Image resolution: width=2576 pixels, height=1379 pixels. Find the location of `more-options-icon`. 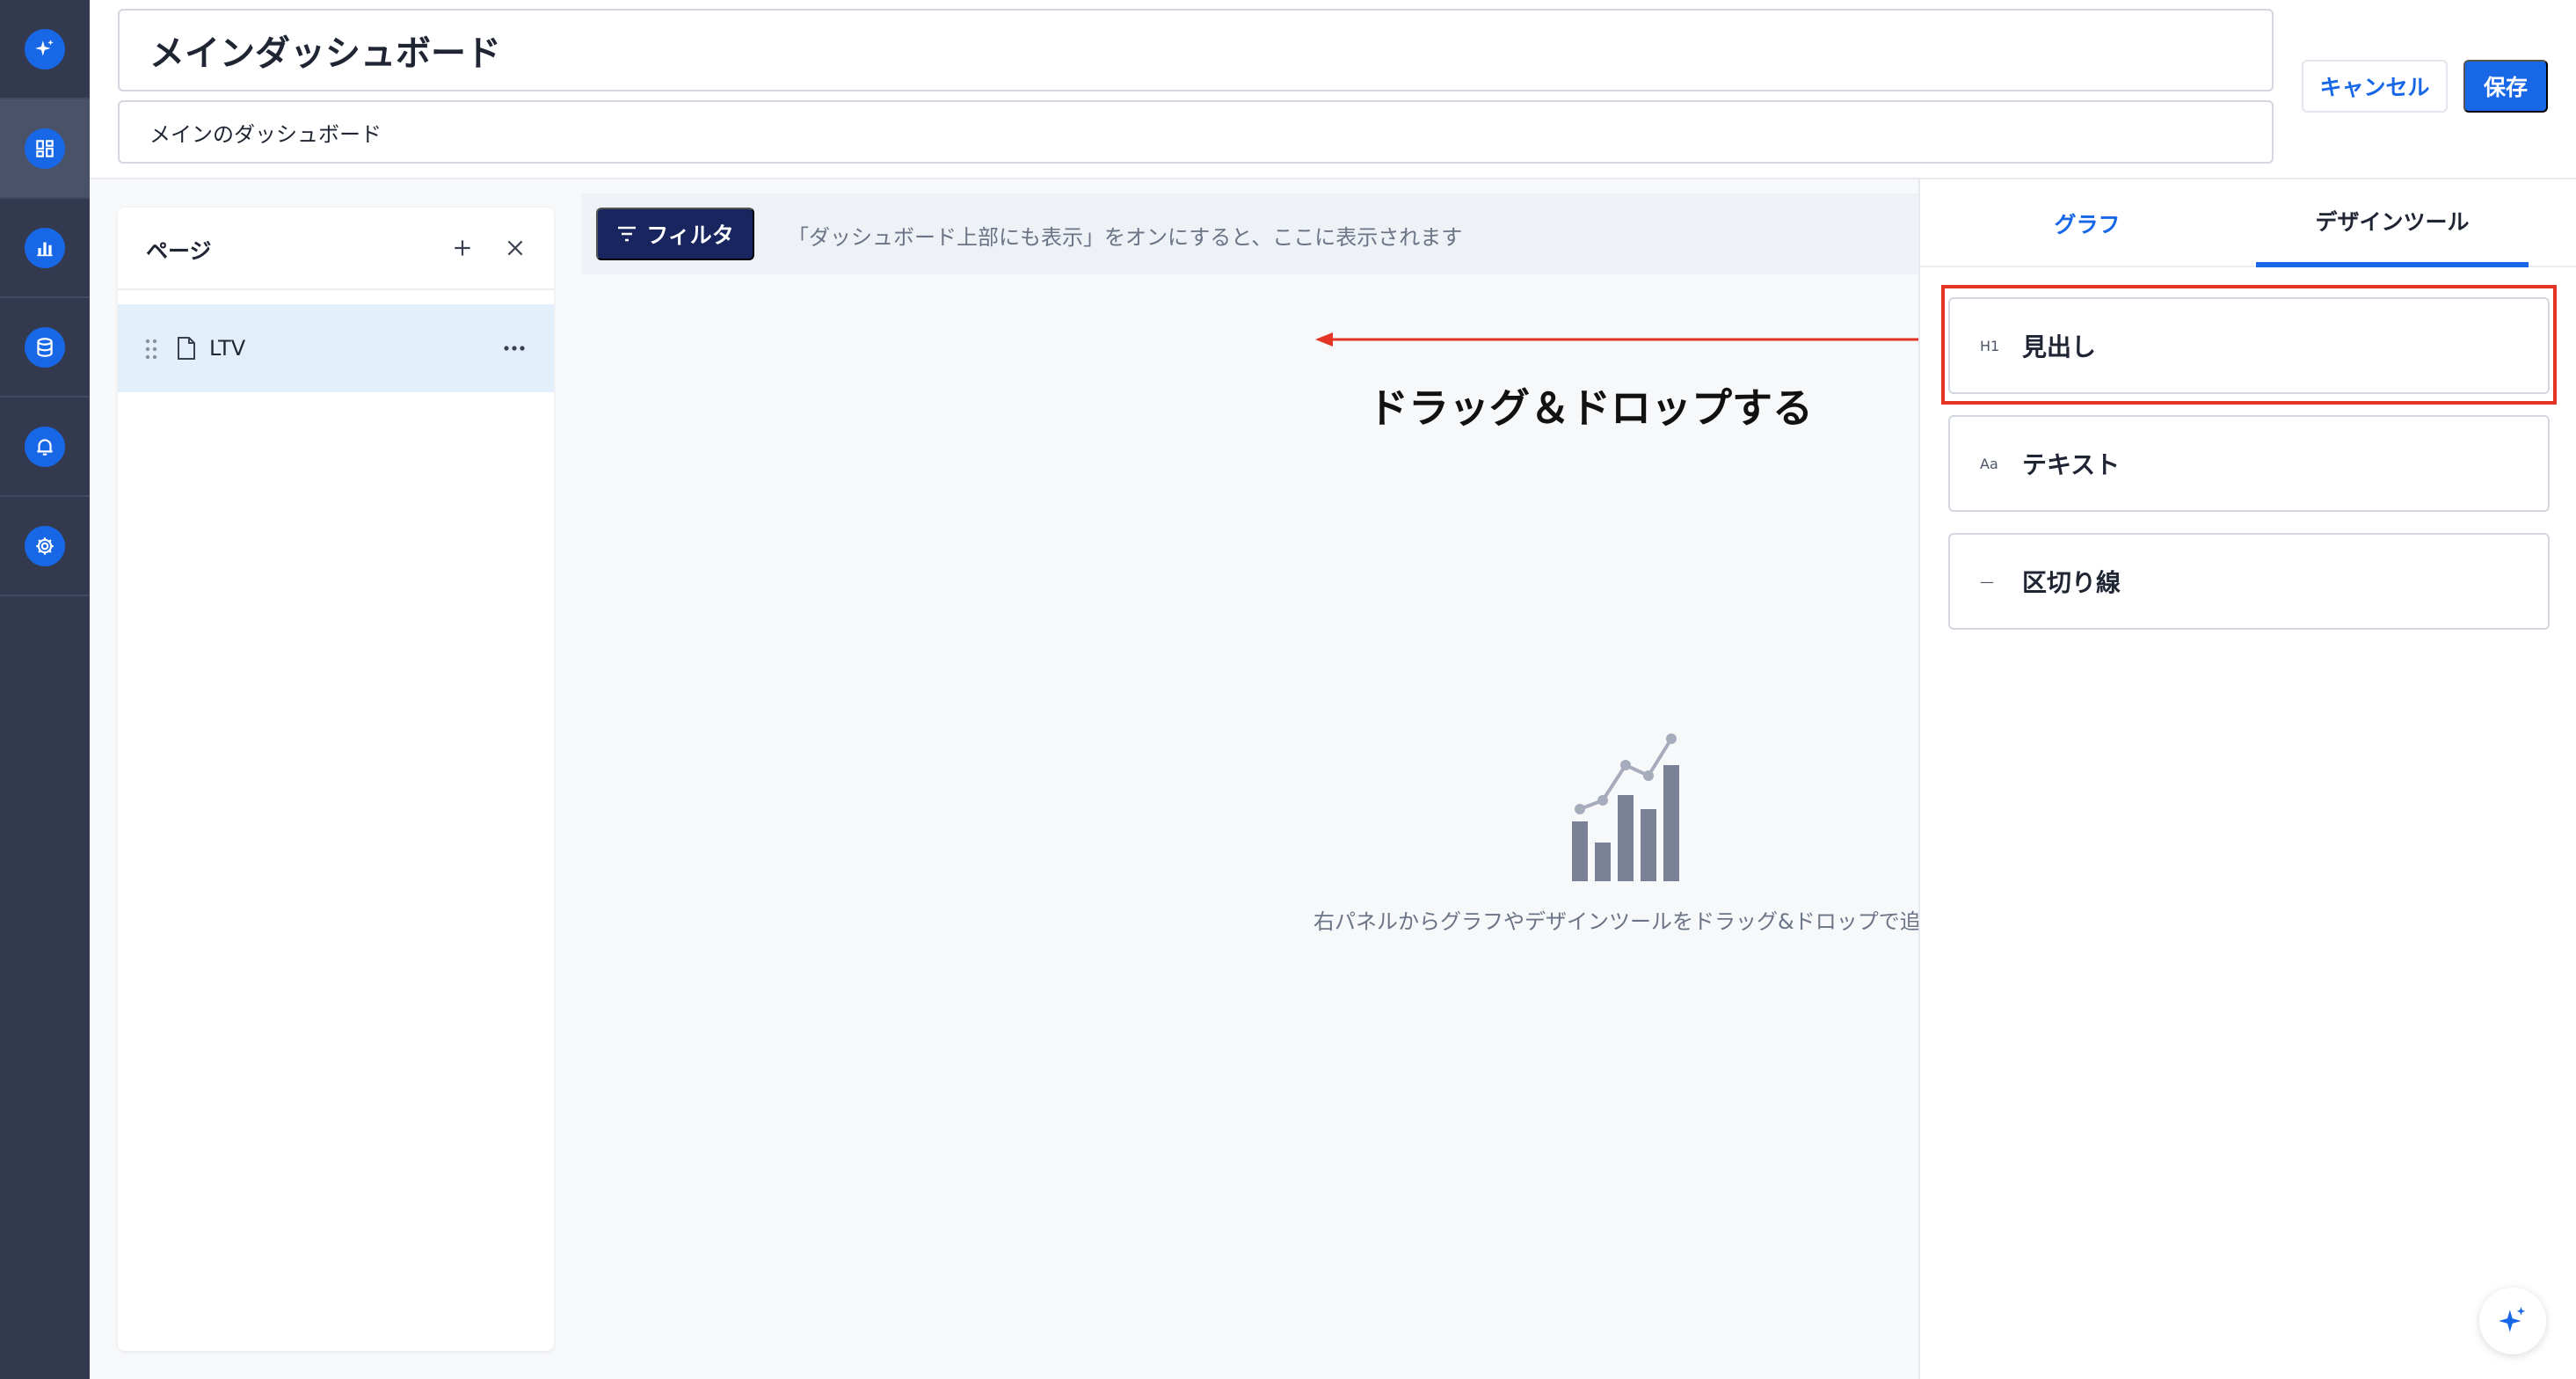

more-options-icon is located at coordinates (514, 348).